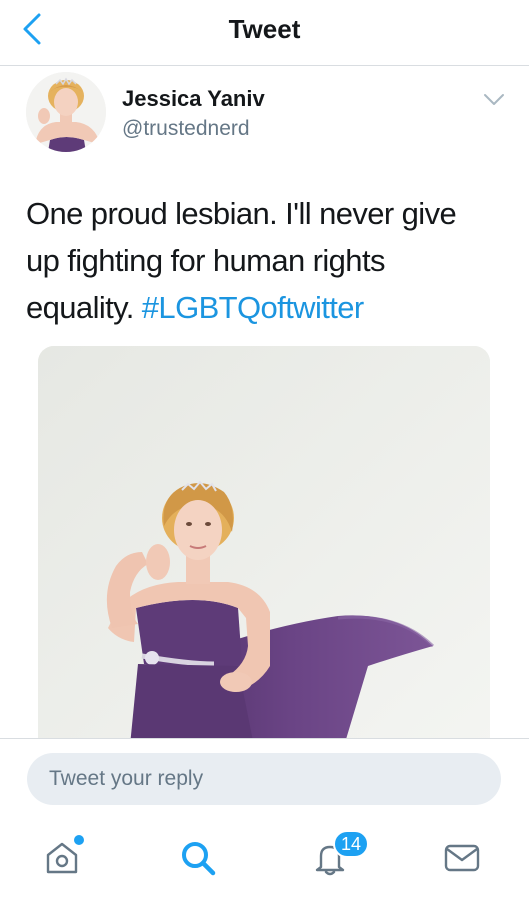 This screenshot has width=529, height=900. Describe the element at coordinates (186, 129) in the screenshot. I see `author-handle: @trustednerd` at that location.